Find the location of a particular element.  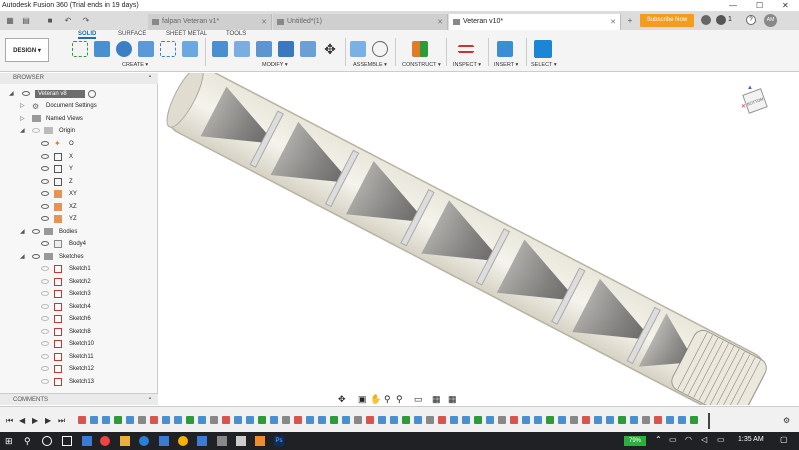

look-at-icon: ▣ is located at coordinates (362, 399).